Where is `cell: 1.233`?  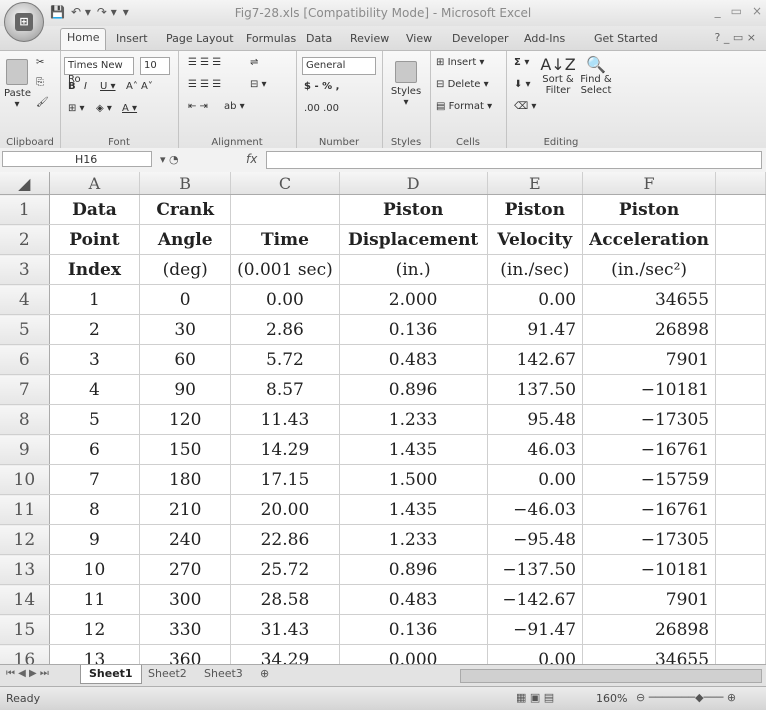 cell: 1.233 is located at coordinates (413, 539).